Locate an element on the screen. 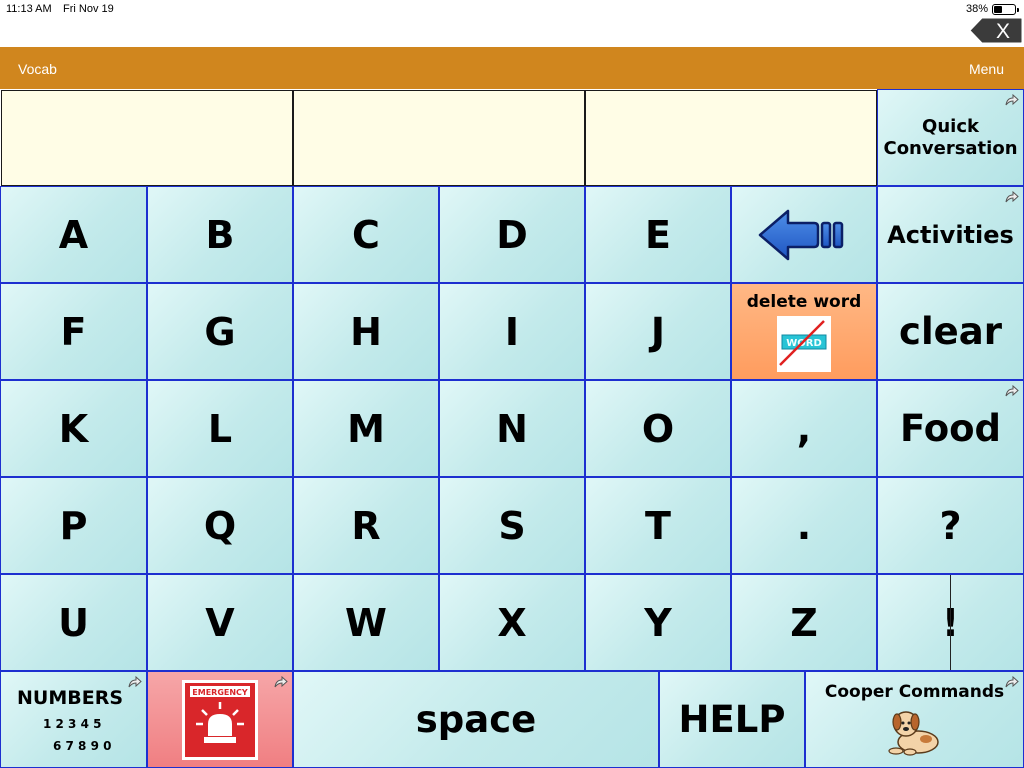  food-button: Food is located at coordinates (950, 428).